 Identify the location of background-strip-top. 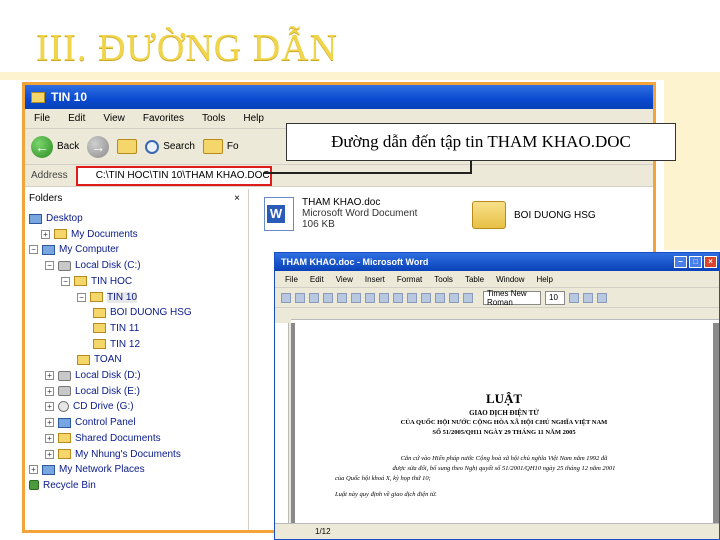
(360, 76).